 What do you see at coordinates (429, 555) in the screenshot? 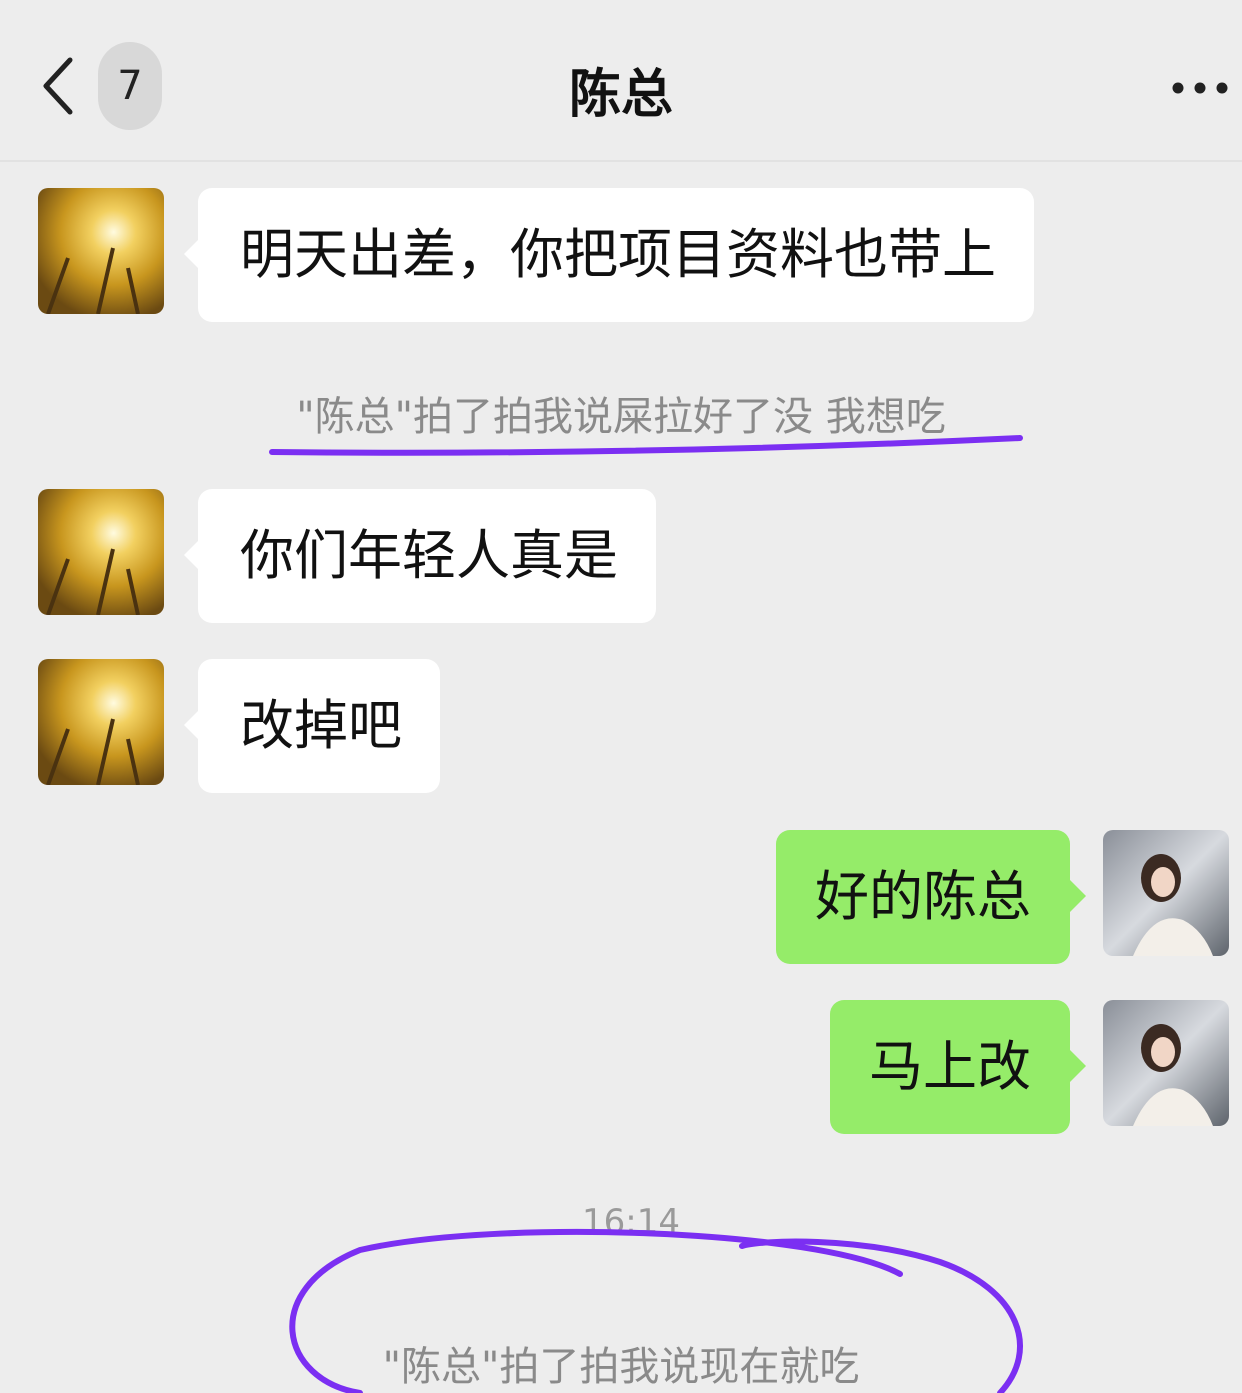
I see `message-text: 你们年轻人真是` at bounding box center [429, 555].